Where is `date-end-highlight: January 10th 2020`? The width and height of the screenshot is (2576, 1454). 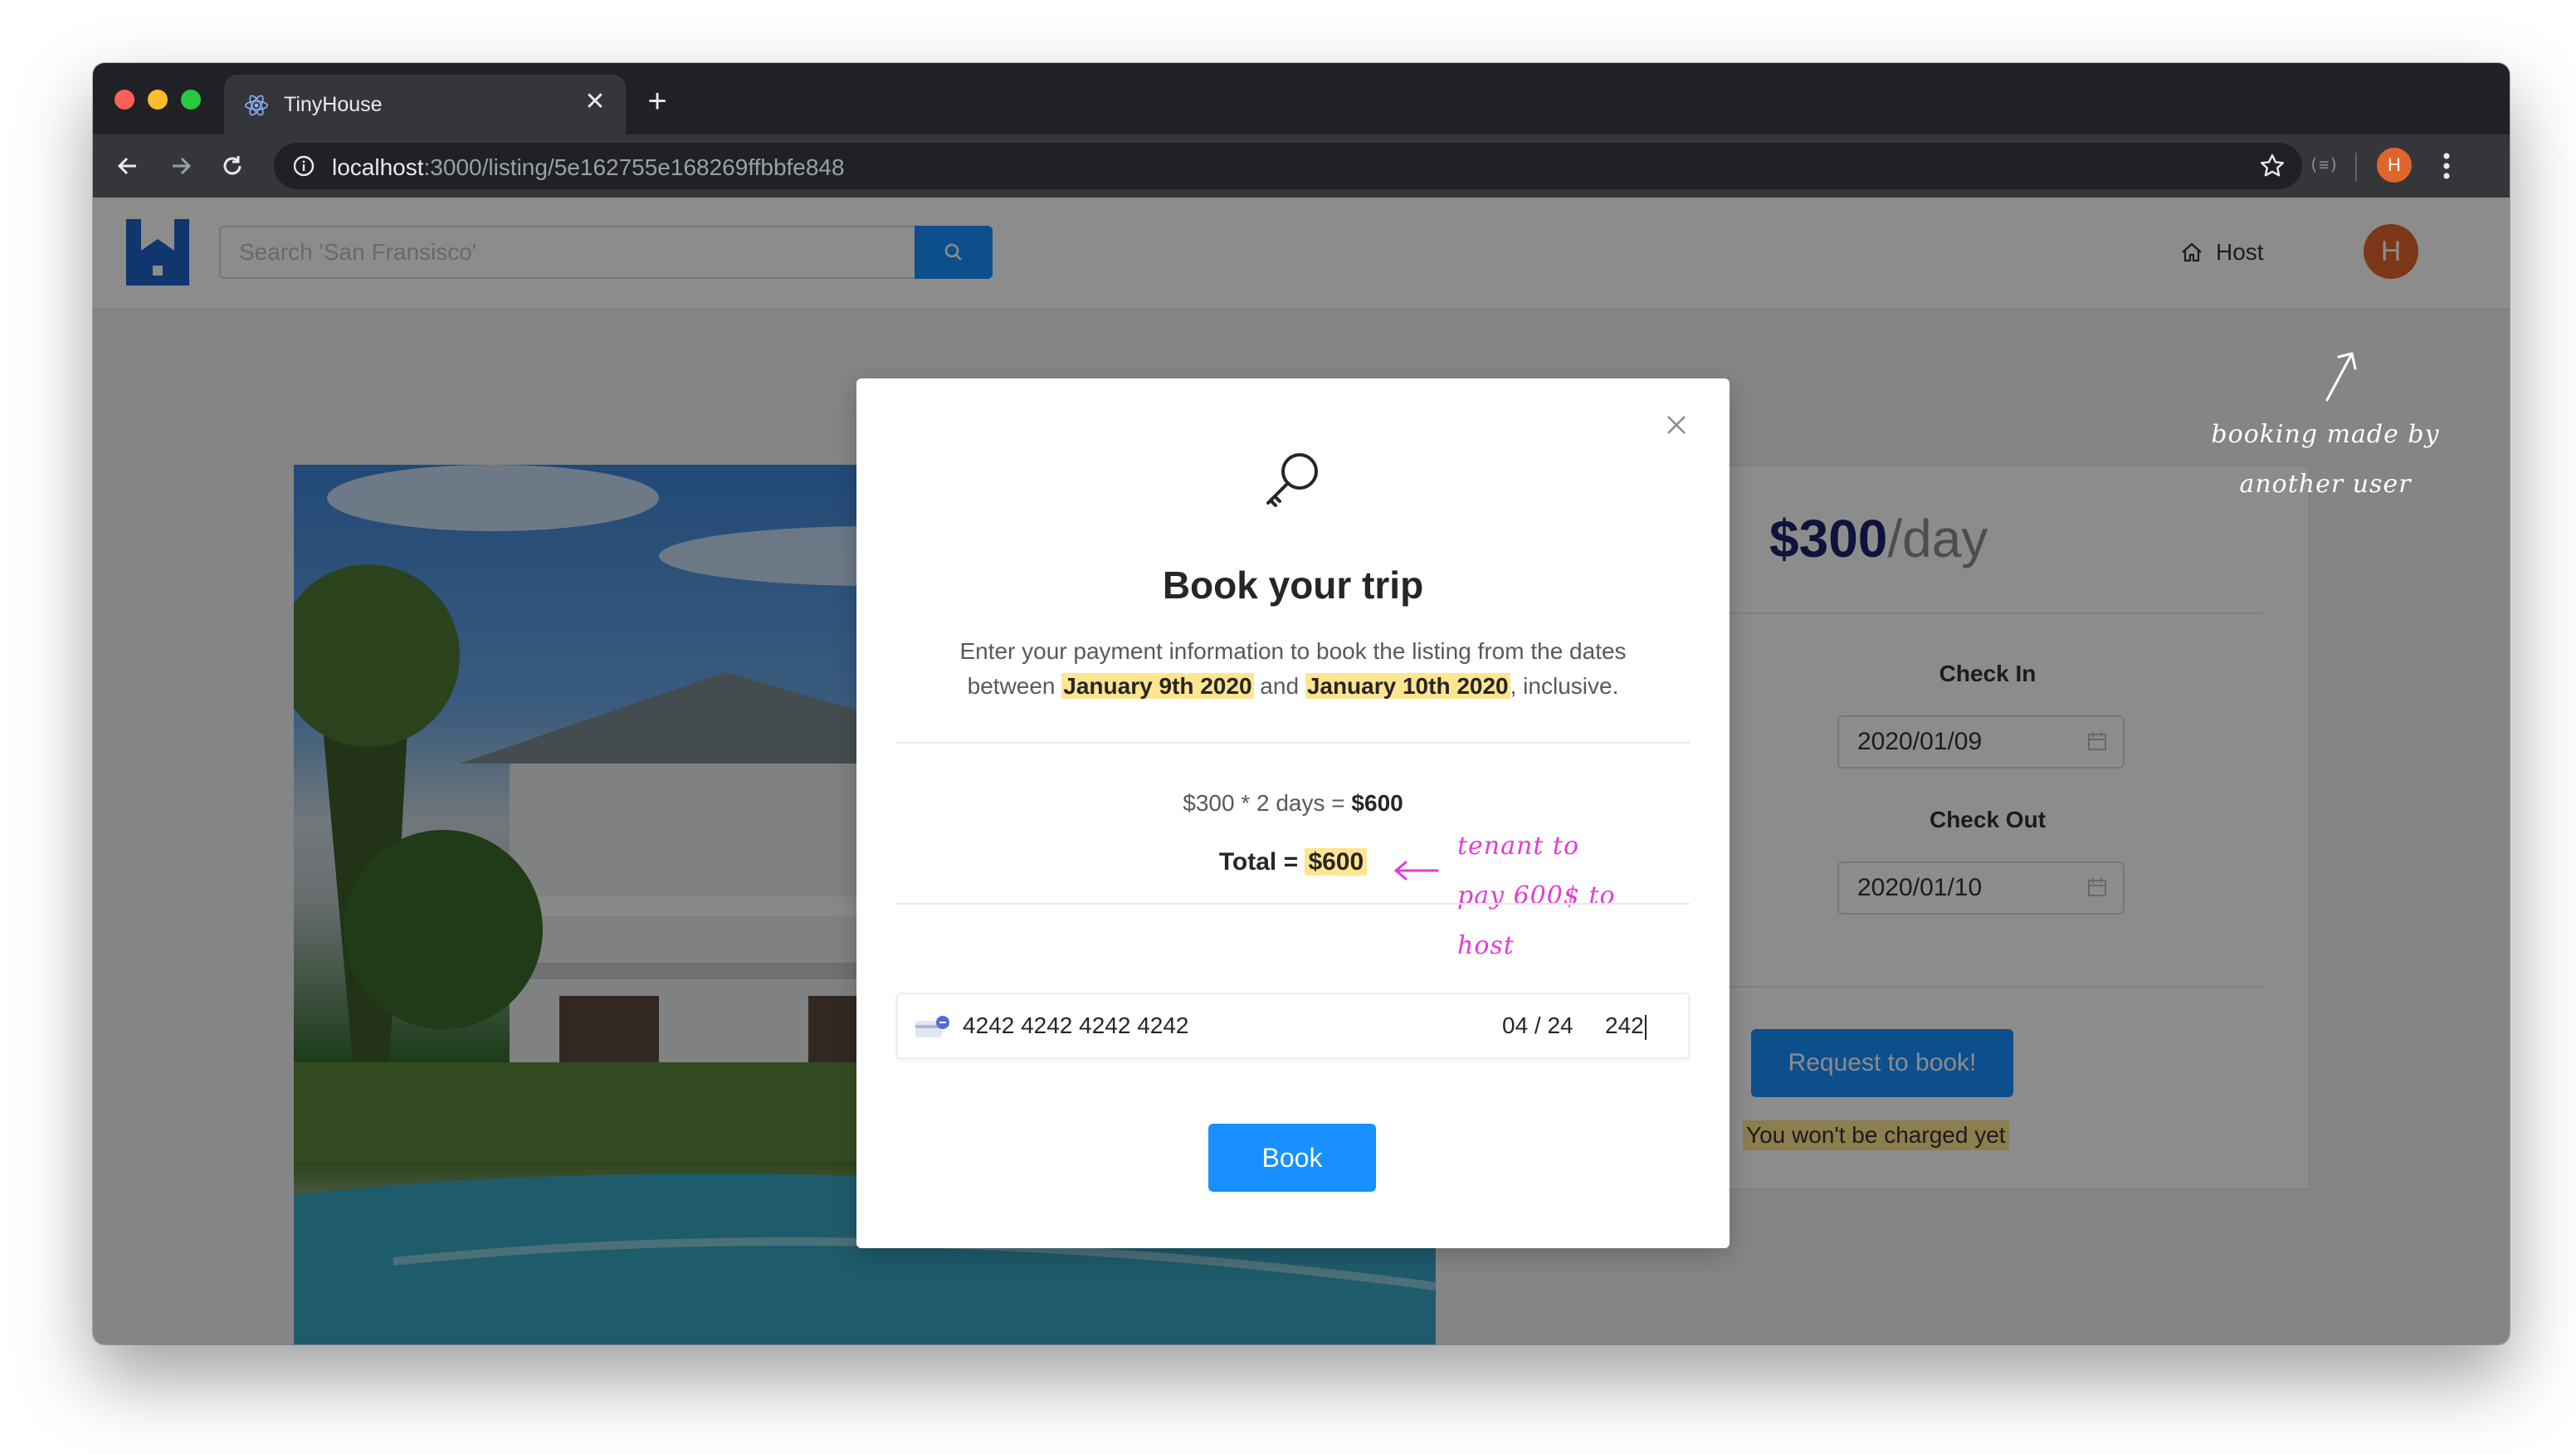 date-end-highlight: January 10th 2020 is located at coordinates (1408, 686).